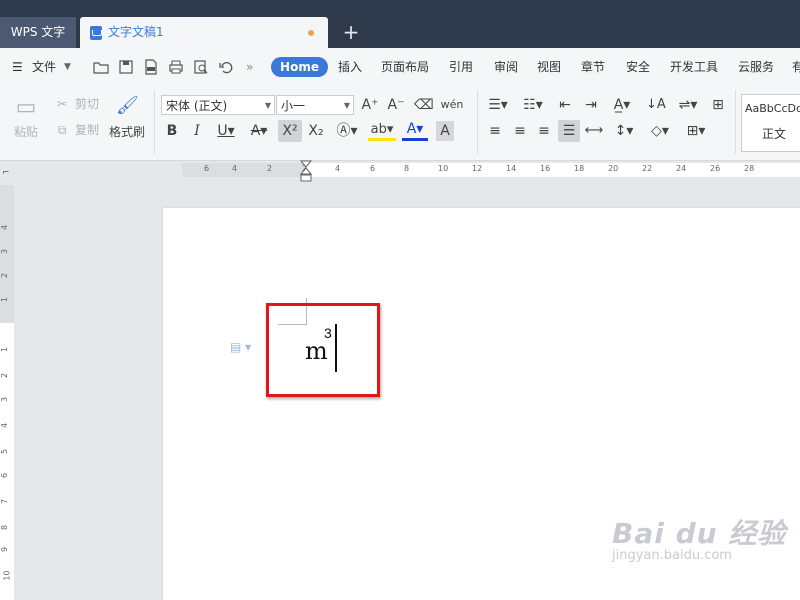 The image size is (800, 600). What do you see at coordinates (452, 105) in the screenshot?
I see `phonetic-guide-icon: wén` at bounding box center [452, 105].